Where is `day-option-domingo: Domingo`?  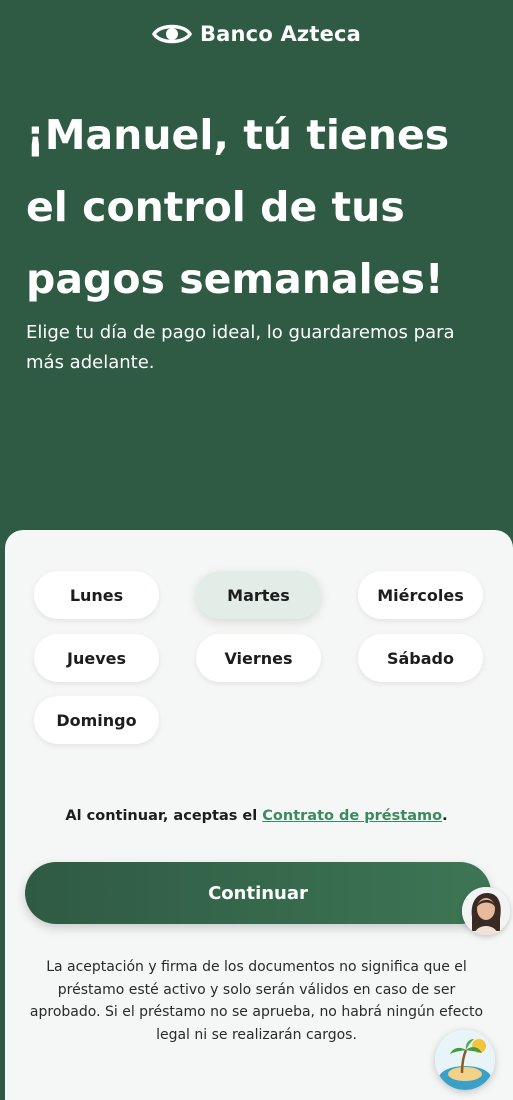
day-option-domingo: Domingo is located at coordinates (96, 720).